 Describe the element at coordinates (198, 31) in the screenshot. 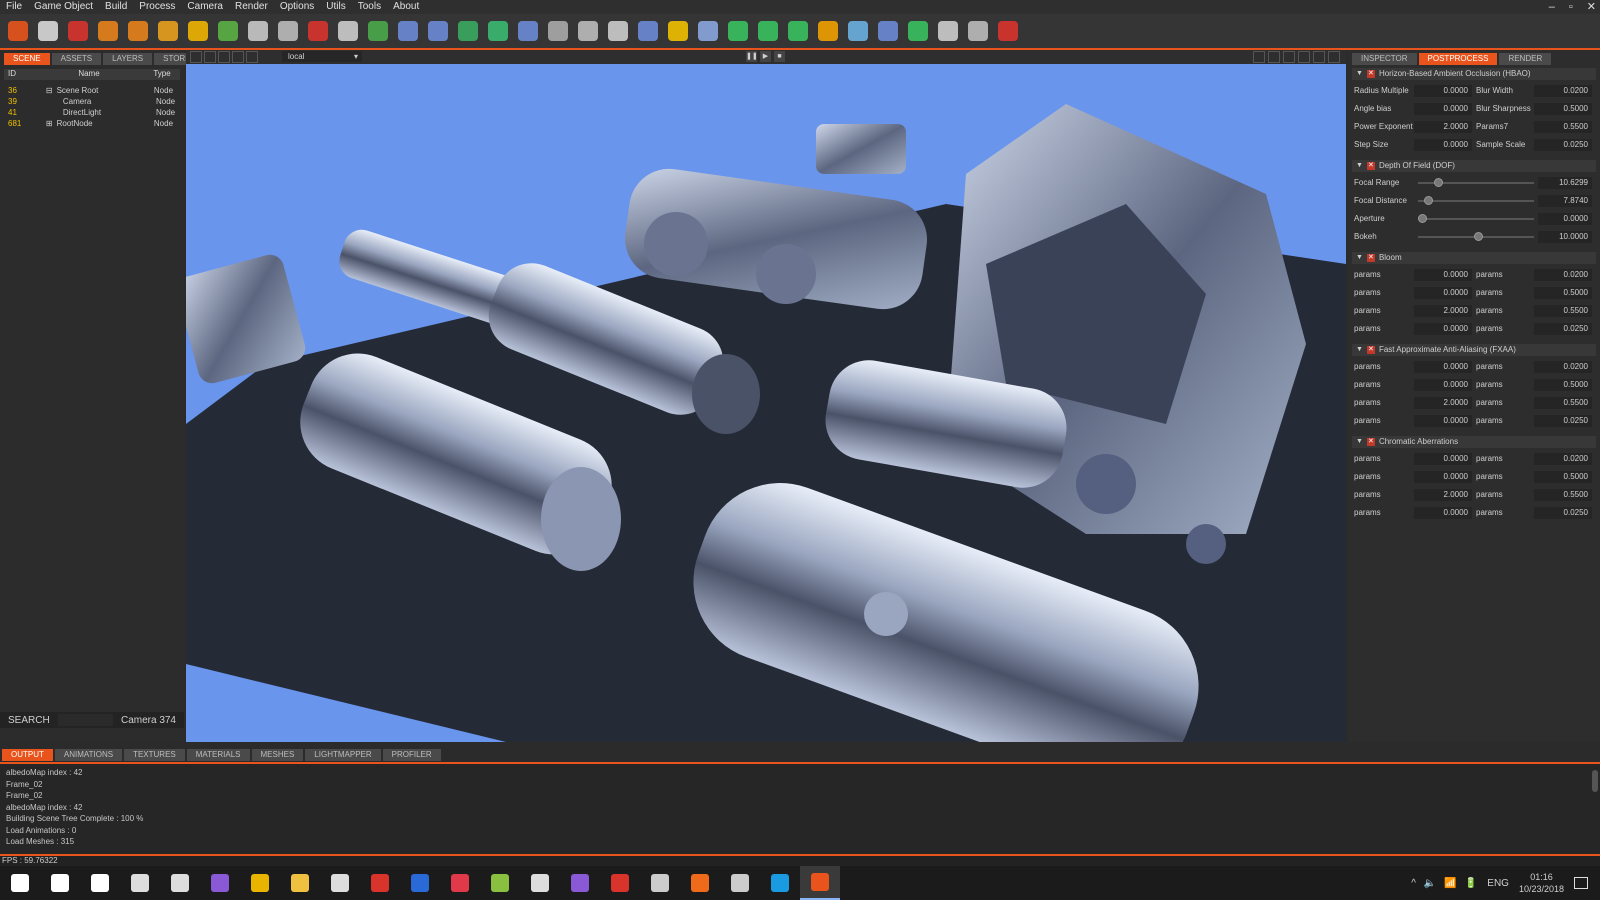

I see `gamepad-button` at that location.